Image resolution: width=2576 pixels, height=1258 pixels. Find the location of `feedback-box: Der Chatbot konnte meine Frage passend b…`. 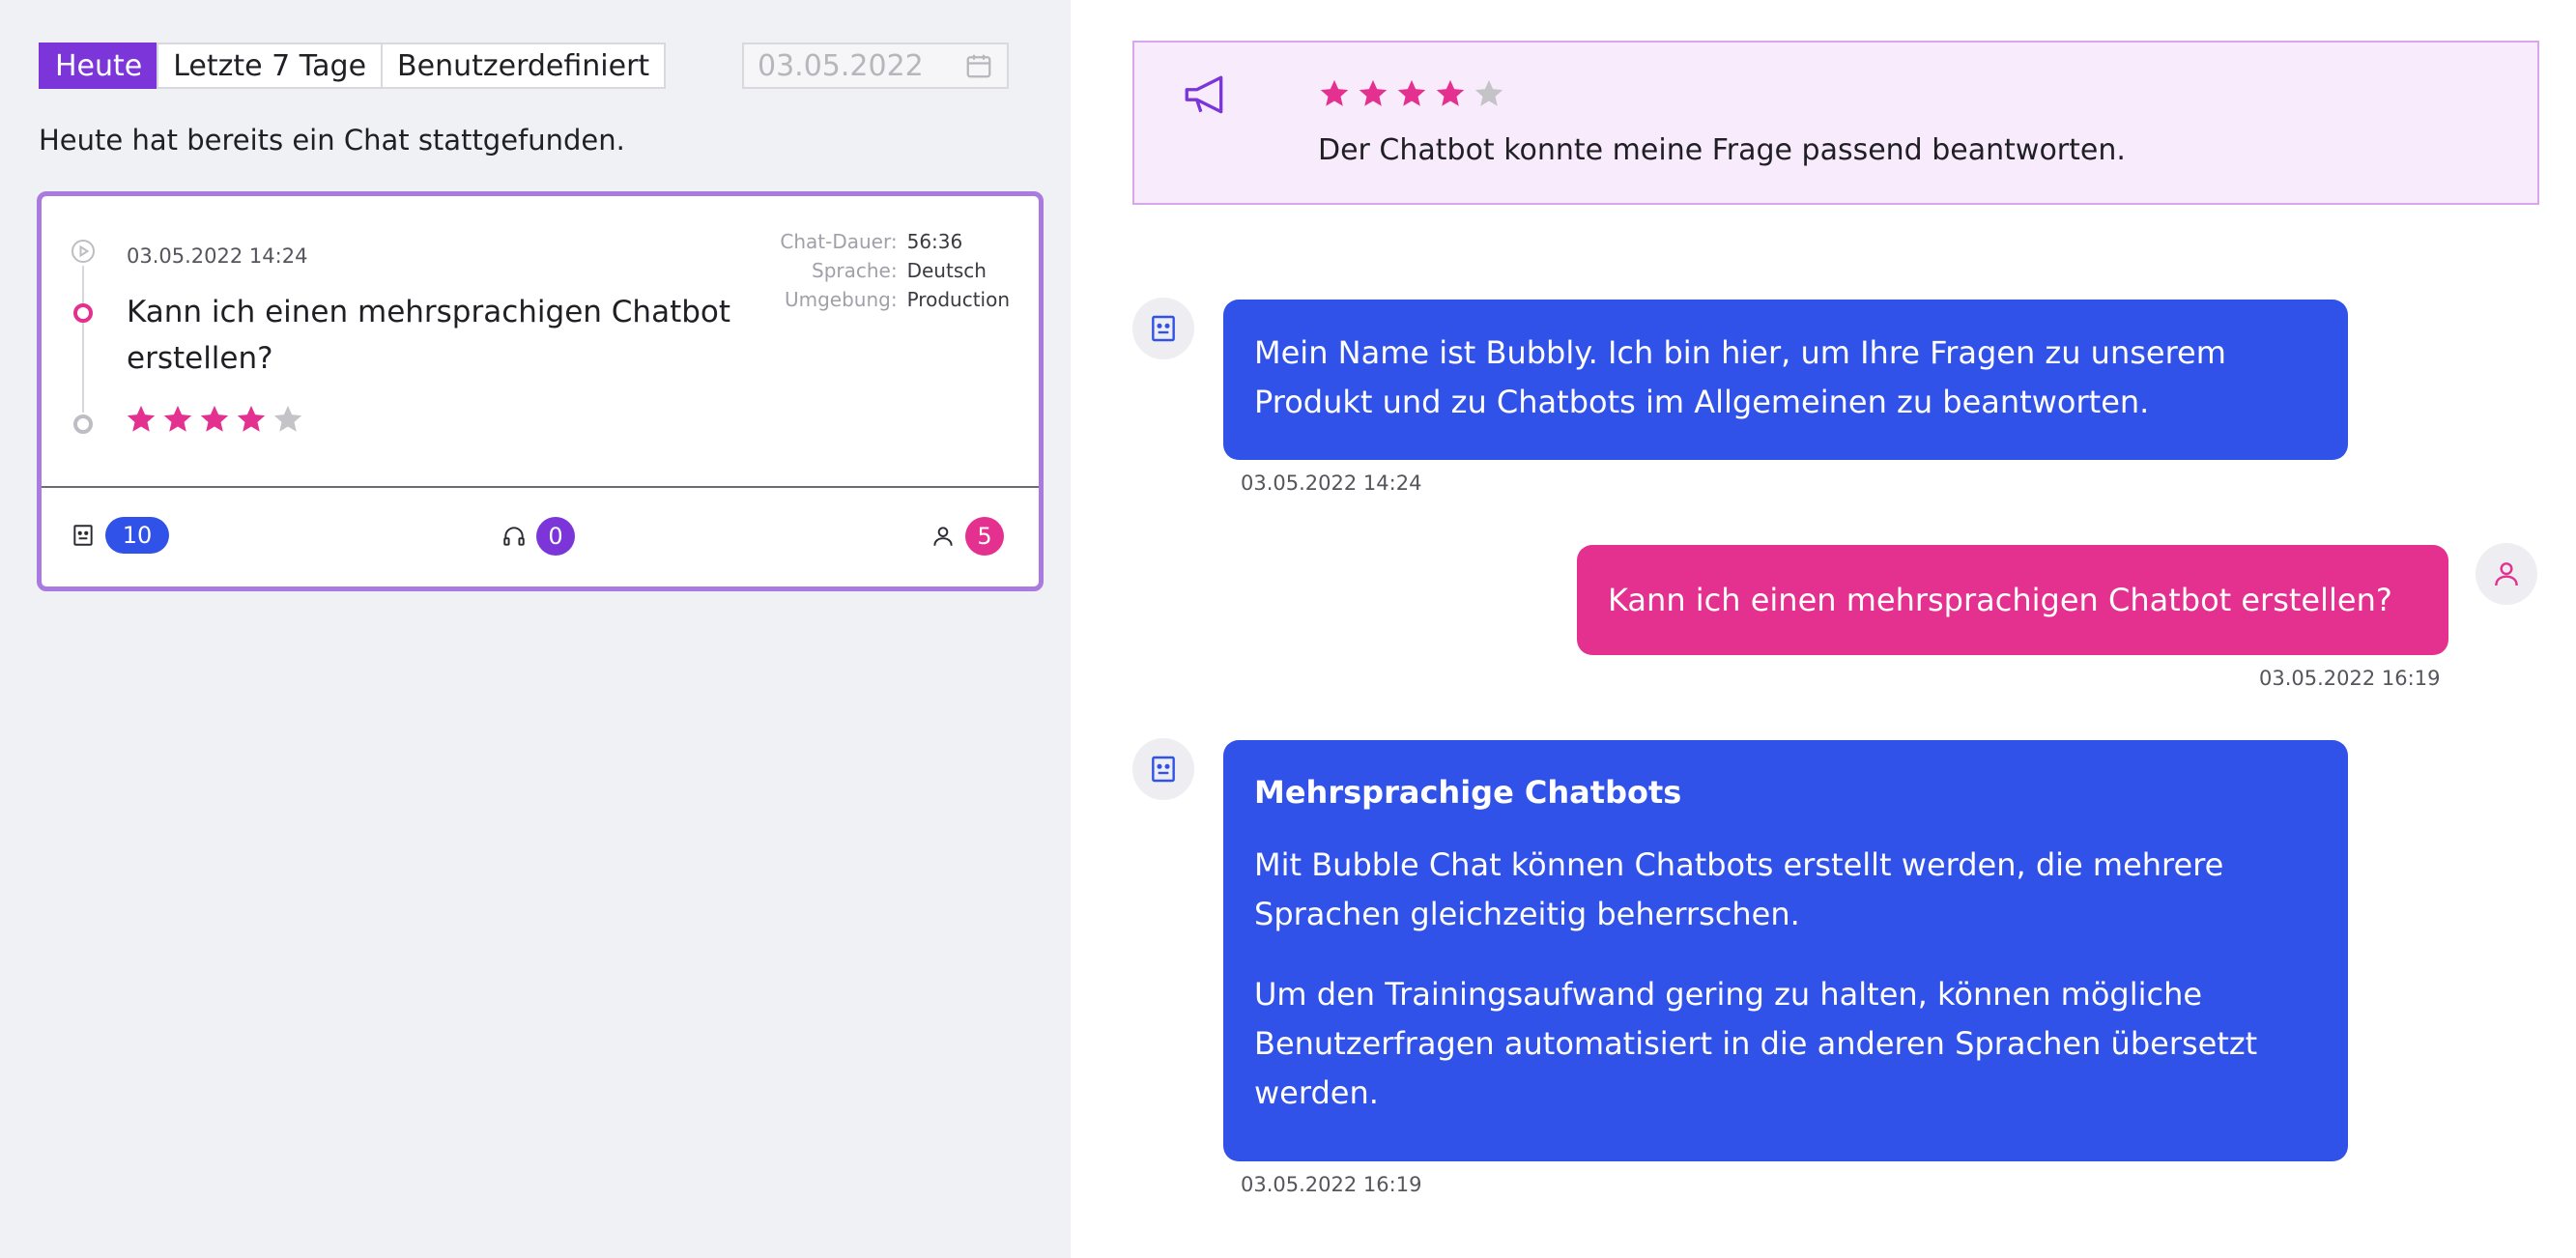

feedback-box: Der Chatbot konnte meine Frage passend b… is located at coordinates (1836, 123).